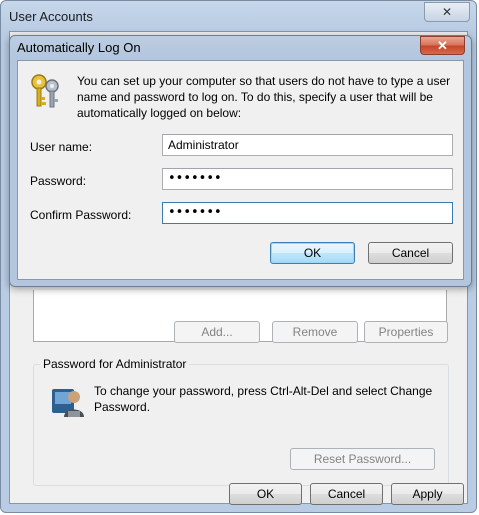 The image size is (479, 515). Describe the element at coordinates (447, 12) in the screenshot. I see `window-close-button: ✕` at that location.